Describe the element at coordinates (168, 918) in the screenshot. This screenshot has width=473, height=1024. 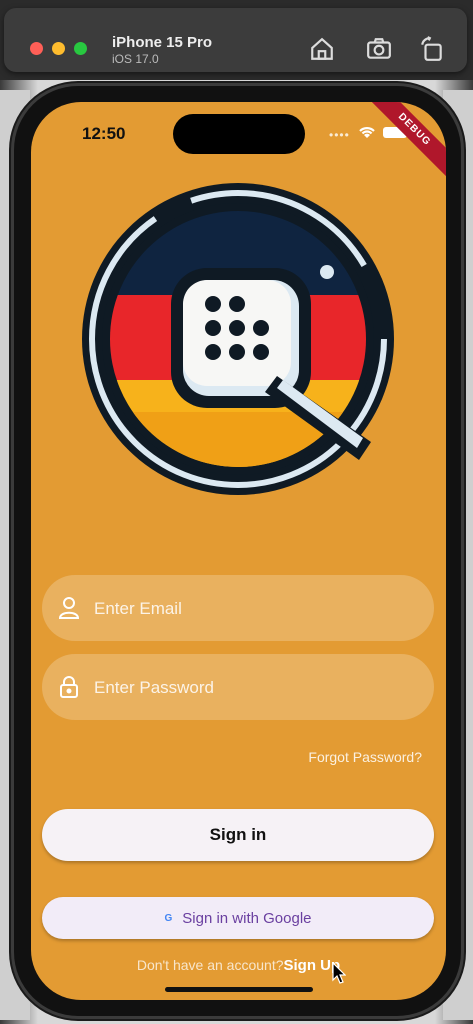
I see `google-icon: G` at that location.